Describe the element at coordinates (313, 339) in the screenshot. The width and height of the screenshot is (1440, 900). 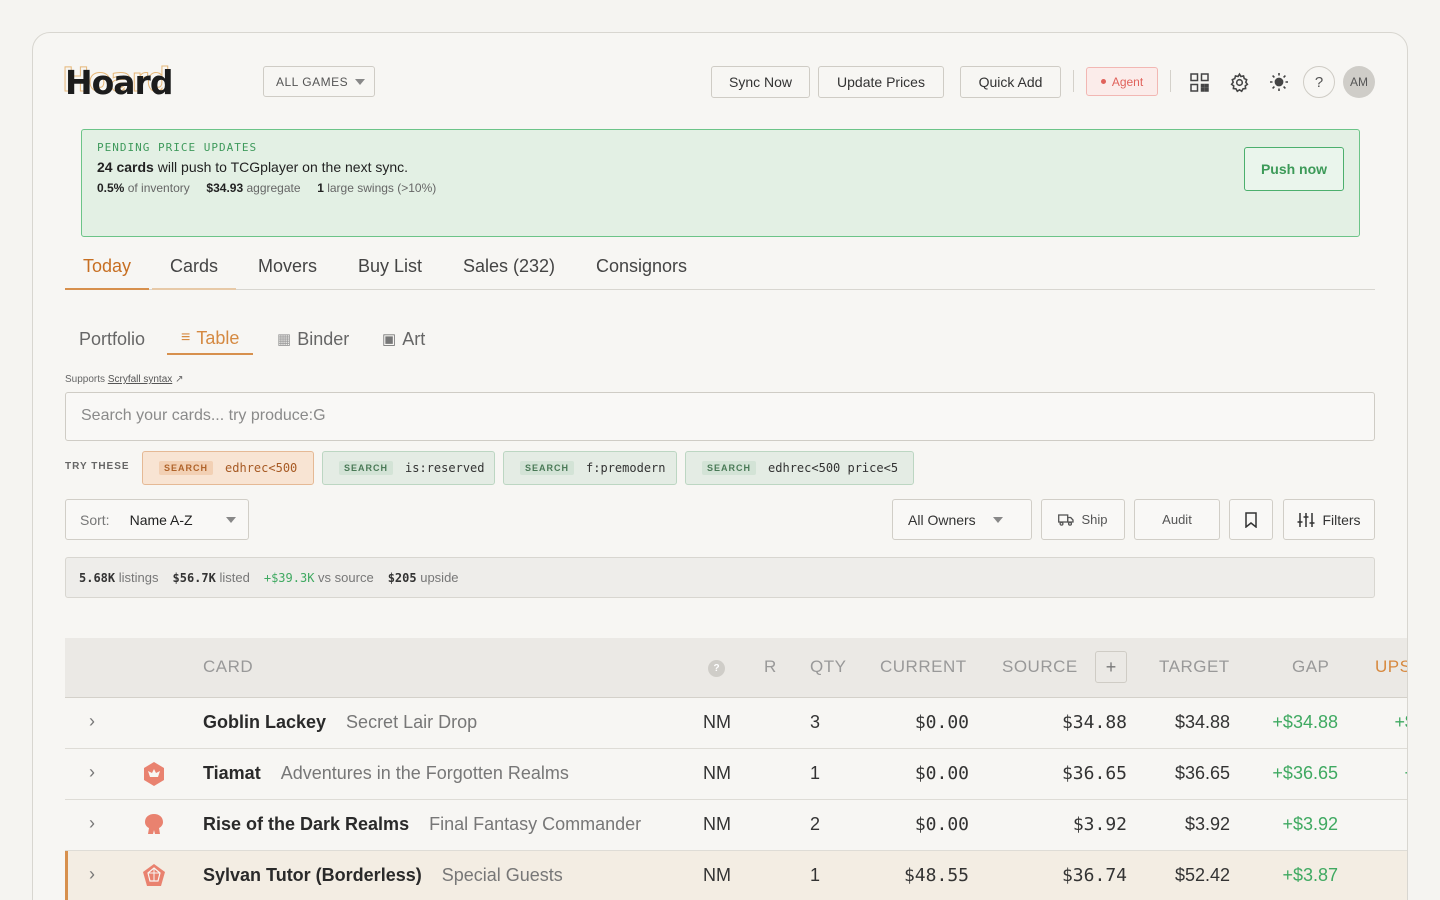
I see `subtab-binder: ▦ Binder` at that location.